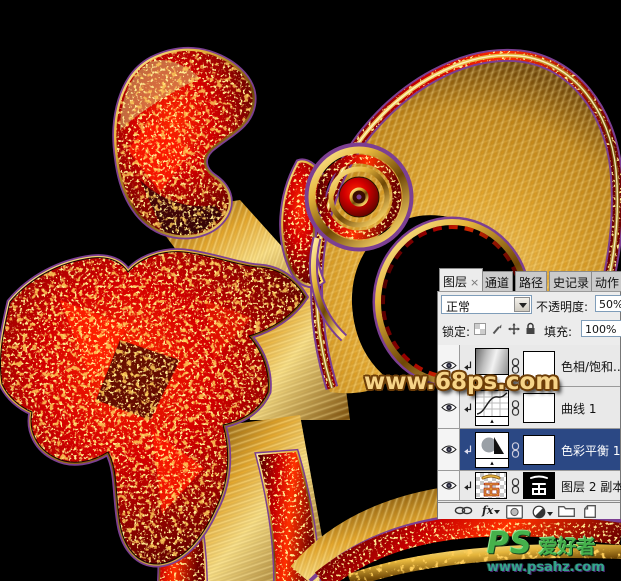  Describe the element at coordinates (562, 307) in the screenshot. I see `opacity-label: 不透明度:` at that location.